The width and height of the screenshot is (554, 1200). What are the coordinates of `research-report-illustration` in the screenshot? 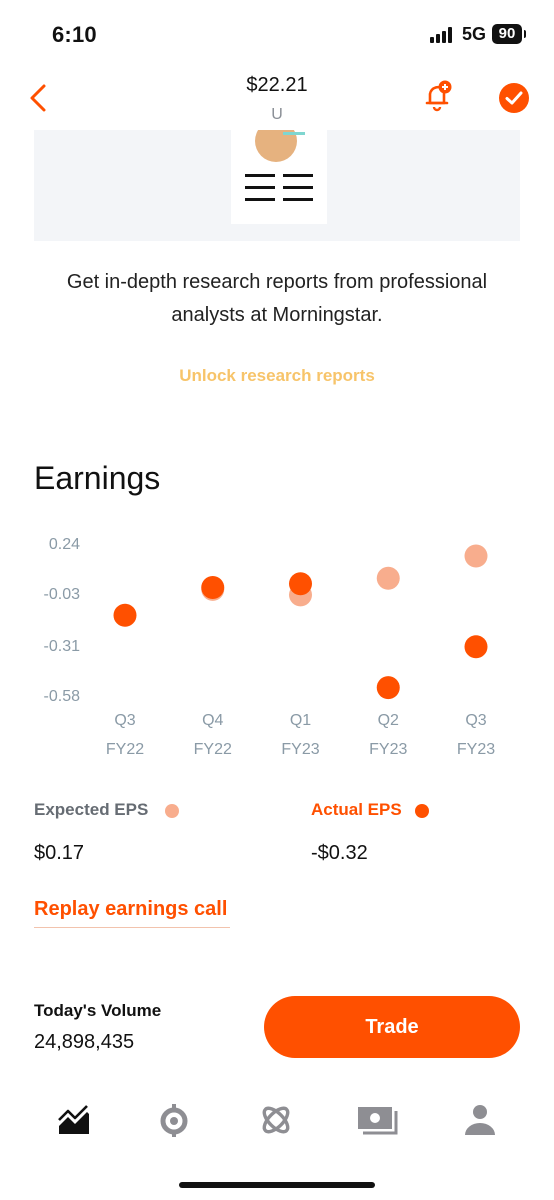 It's located at (277, 185).